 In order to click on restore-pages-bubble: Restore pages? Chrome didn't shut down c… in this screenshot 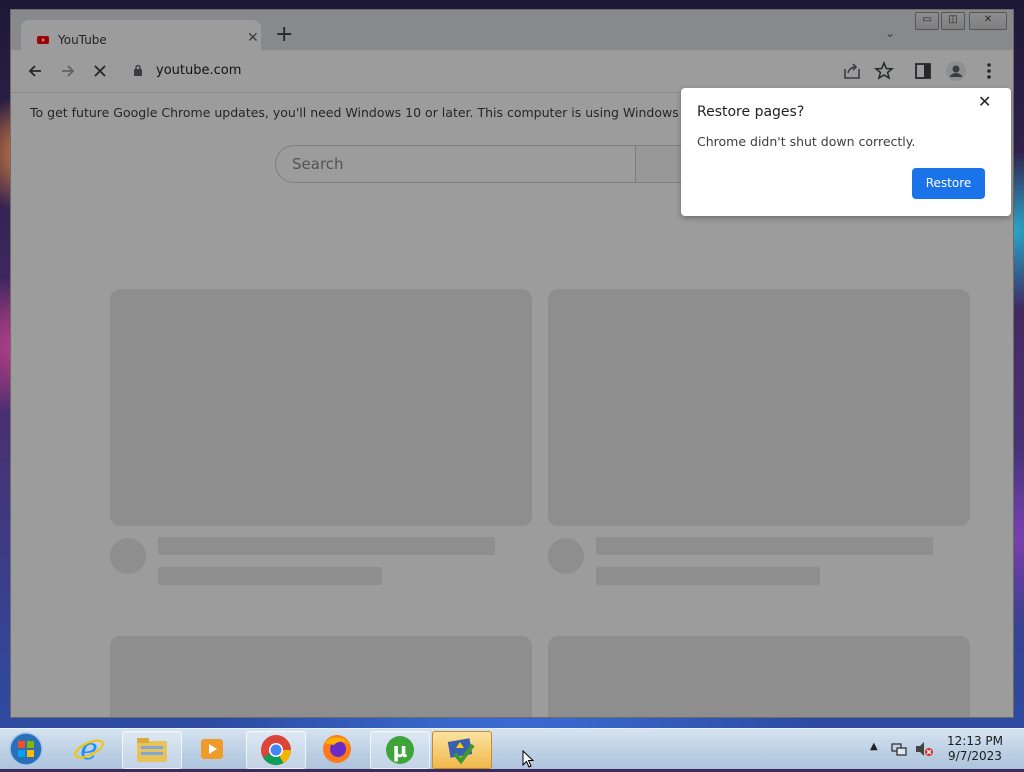, I will do `click(846, 152)`.